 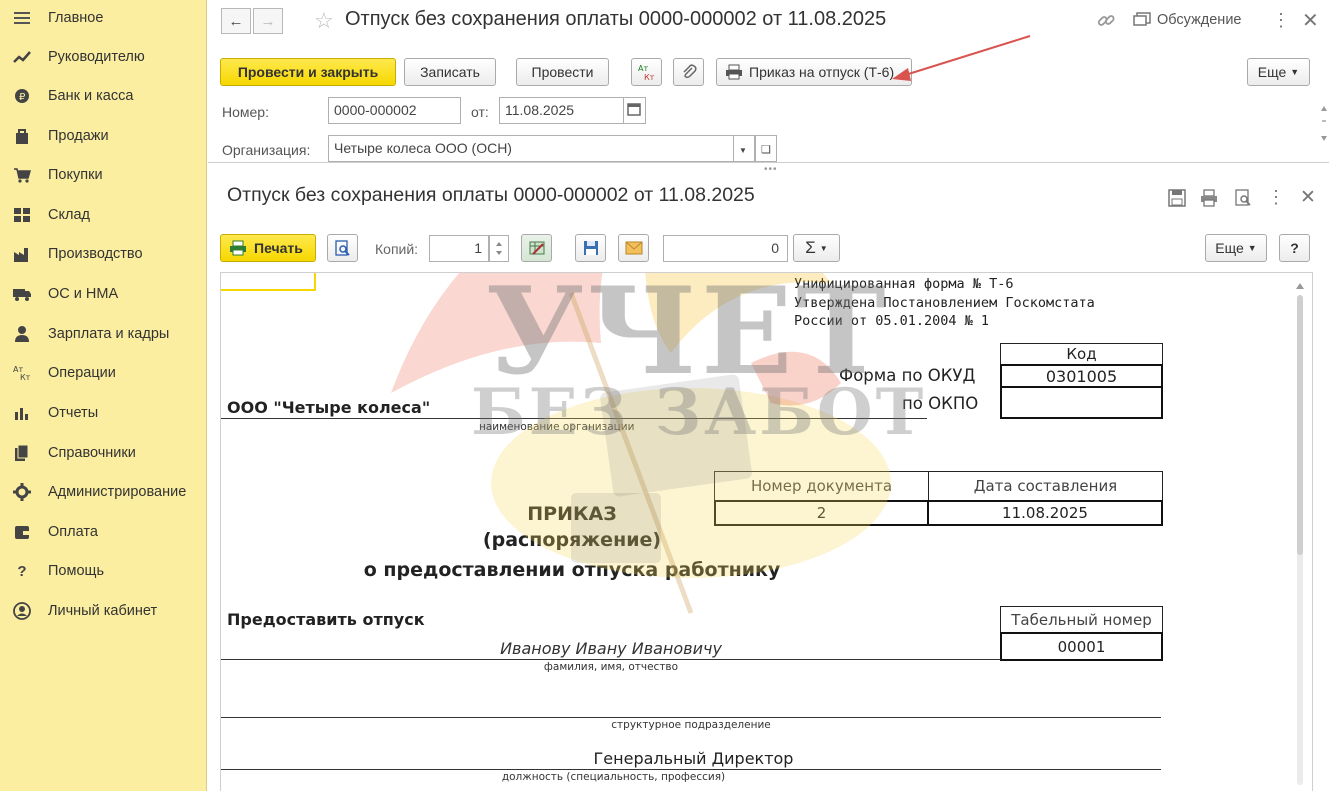 What do you see at coordinates (531, 148) in the screenshot?
I see `organization-input: Четыре колеса ООО (ОСН)` at bounding box center [531, 148].